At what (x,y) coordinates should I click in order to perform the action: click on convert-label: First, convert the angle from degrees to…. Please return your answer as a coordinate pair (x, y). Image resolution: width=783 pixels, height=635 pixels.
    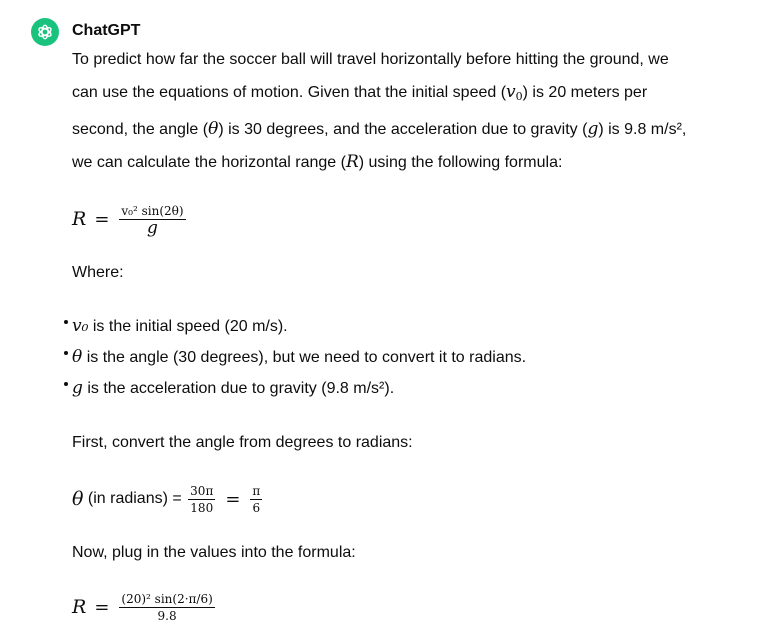
    Looking at the image, I should click on (242, 442).